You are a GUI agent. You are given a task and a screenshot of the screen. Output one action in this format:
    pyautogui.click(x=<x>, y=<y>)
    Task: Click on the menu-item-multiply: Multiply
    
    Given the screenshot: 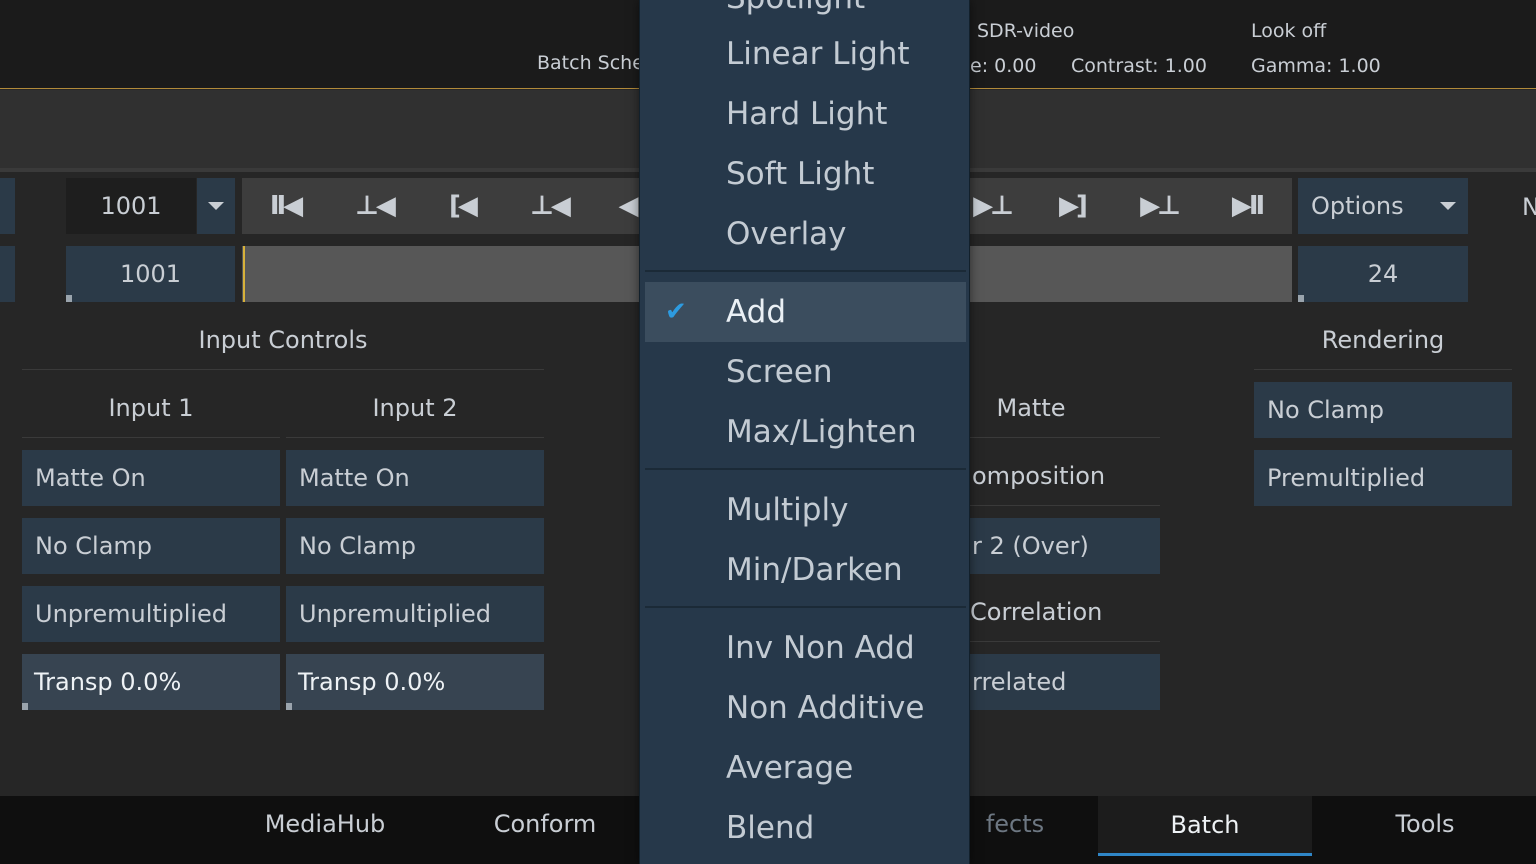 What is the action you would take?
    pyautogui.click(x=805, y=510)
    